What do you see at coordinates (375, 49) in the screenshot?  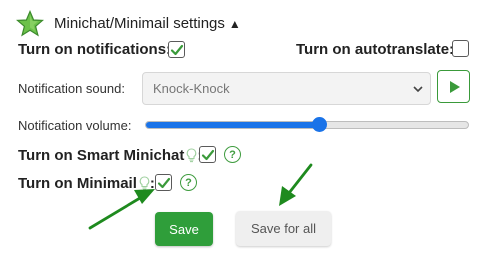 I see `autotranslate-label: Turn on autotranslate:` at bounding box center [375, 49].